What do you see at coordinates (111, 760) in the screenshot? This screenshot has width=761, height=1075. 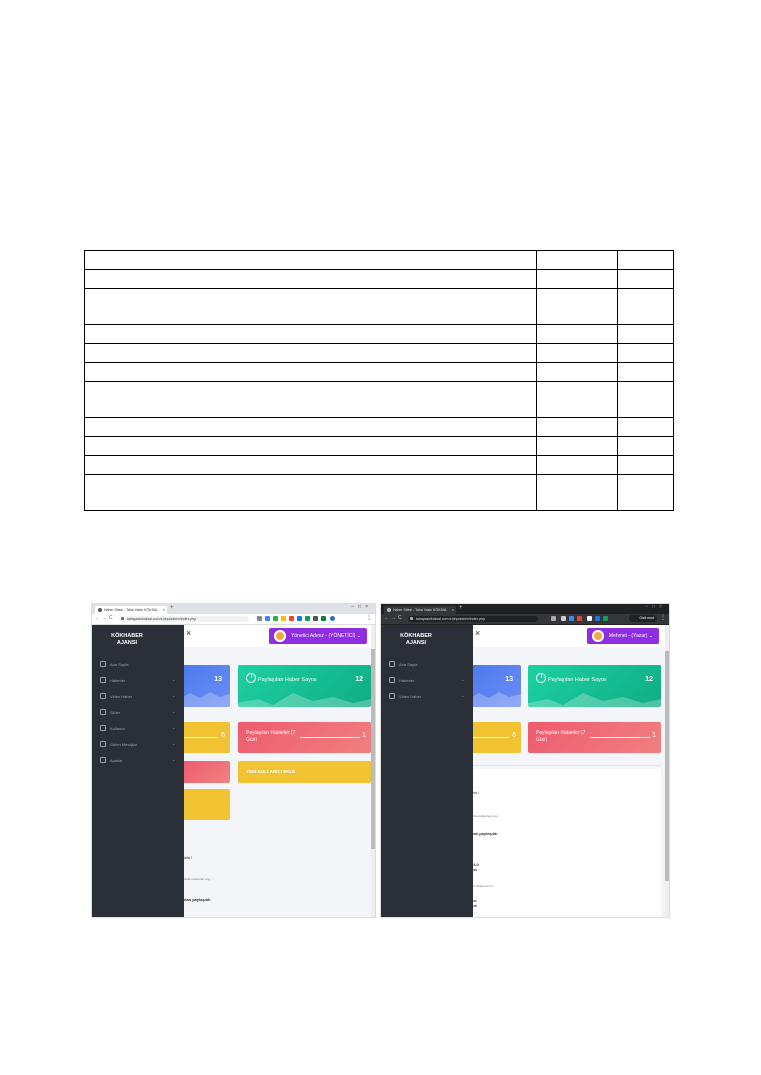 I see `sidebar-item-6: Ayarlar` at bounding box center [111, 760].